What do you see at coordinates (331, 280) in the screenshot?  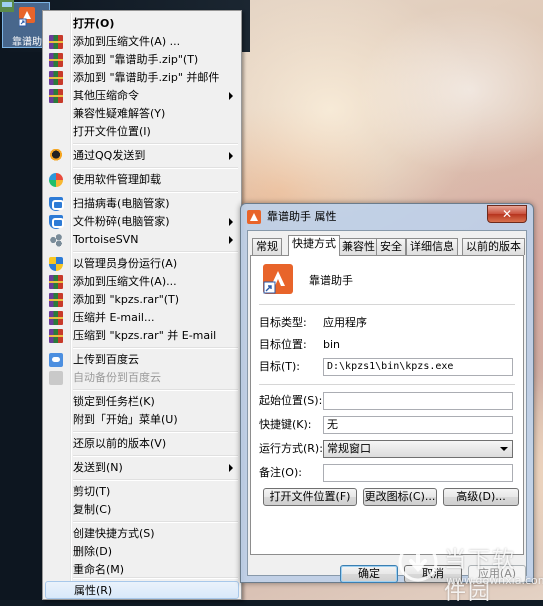 I see `app-name: 靠谱助手` at bounding box center [331, 280].